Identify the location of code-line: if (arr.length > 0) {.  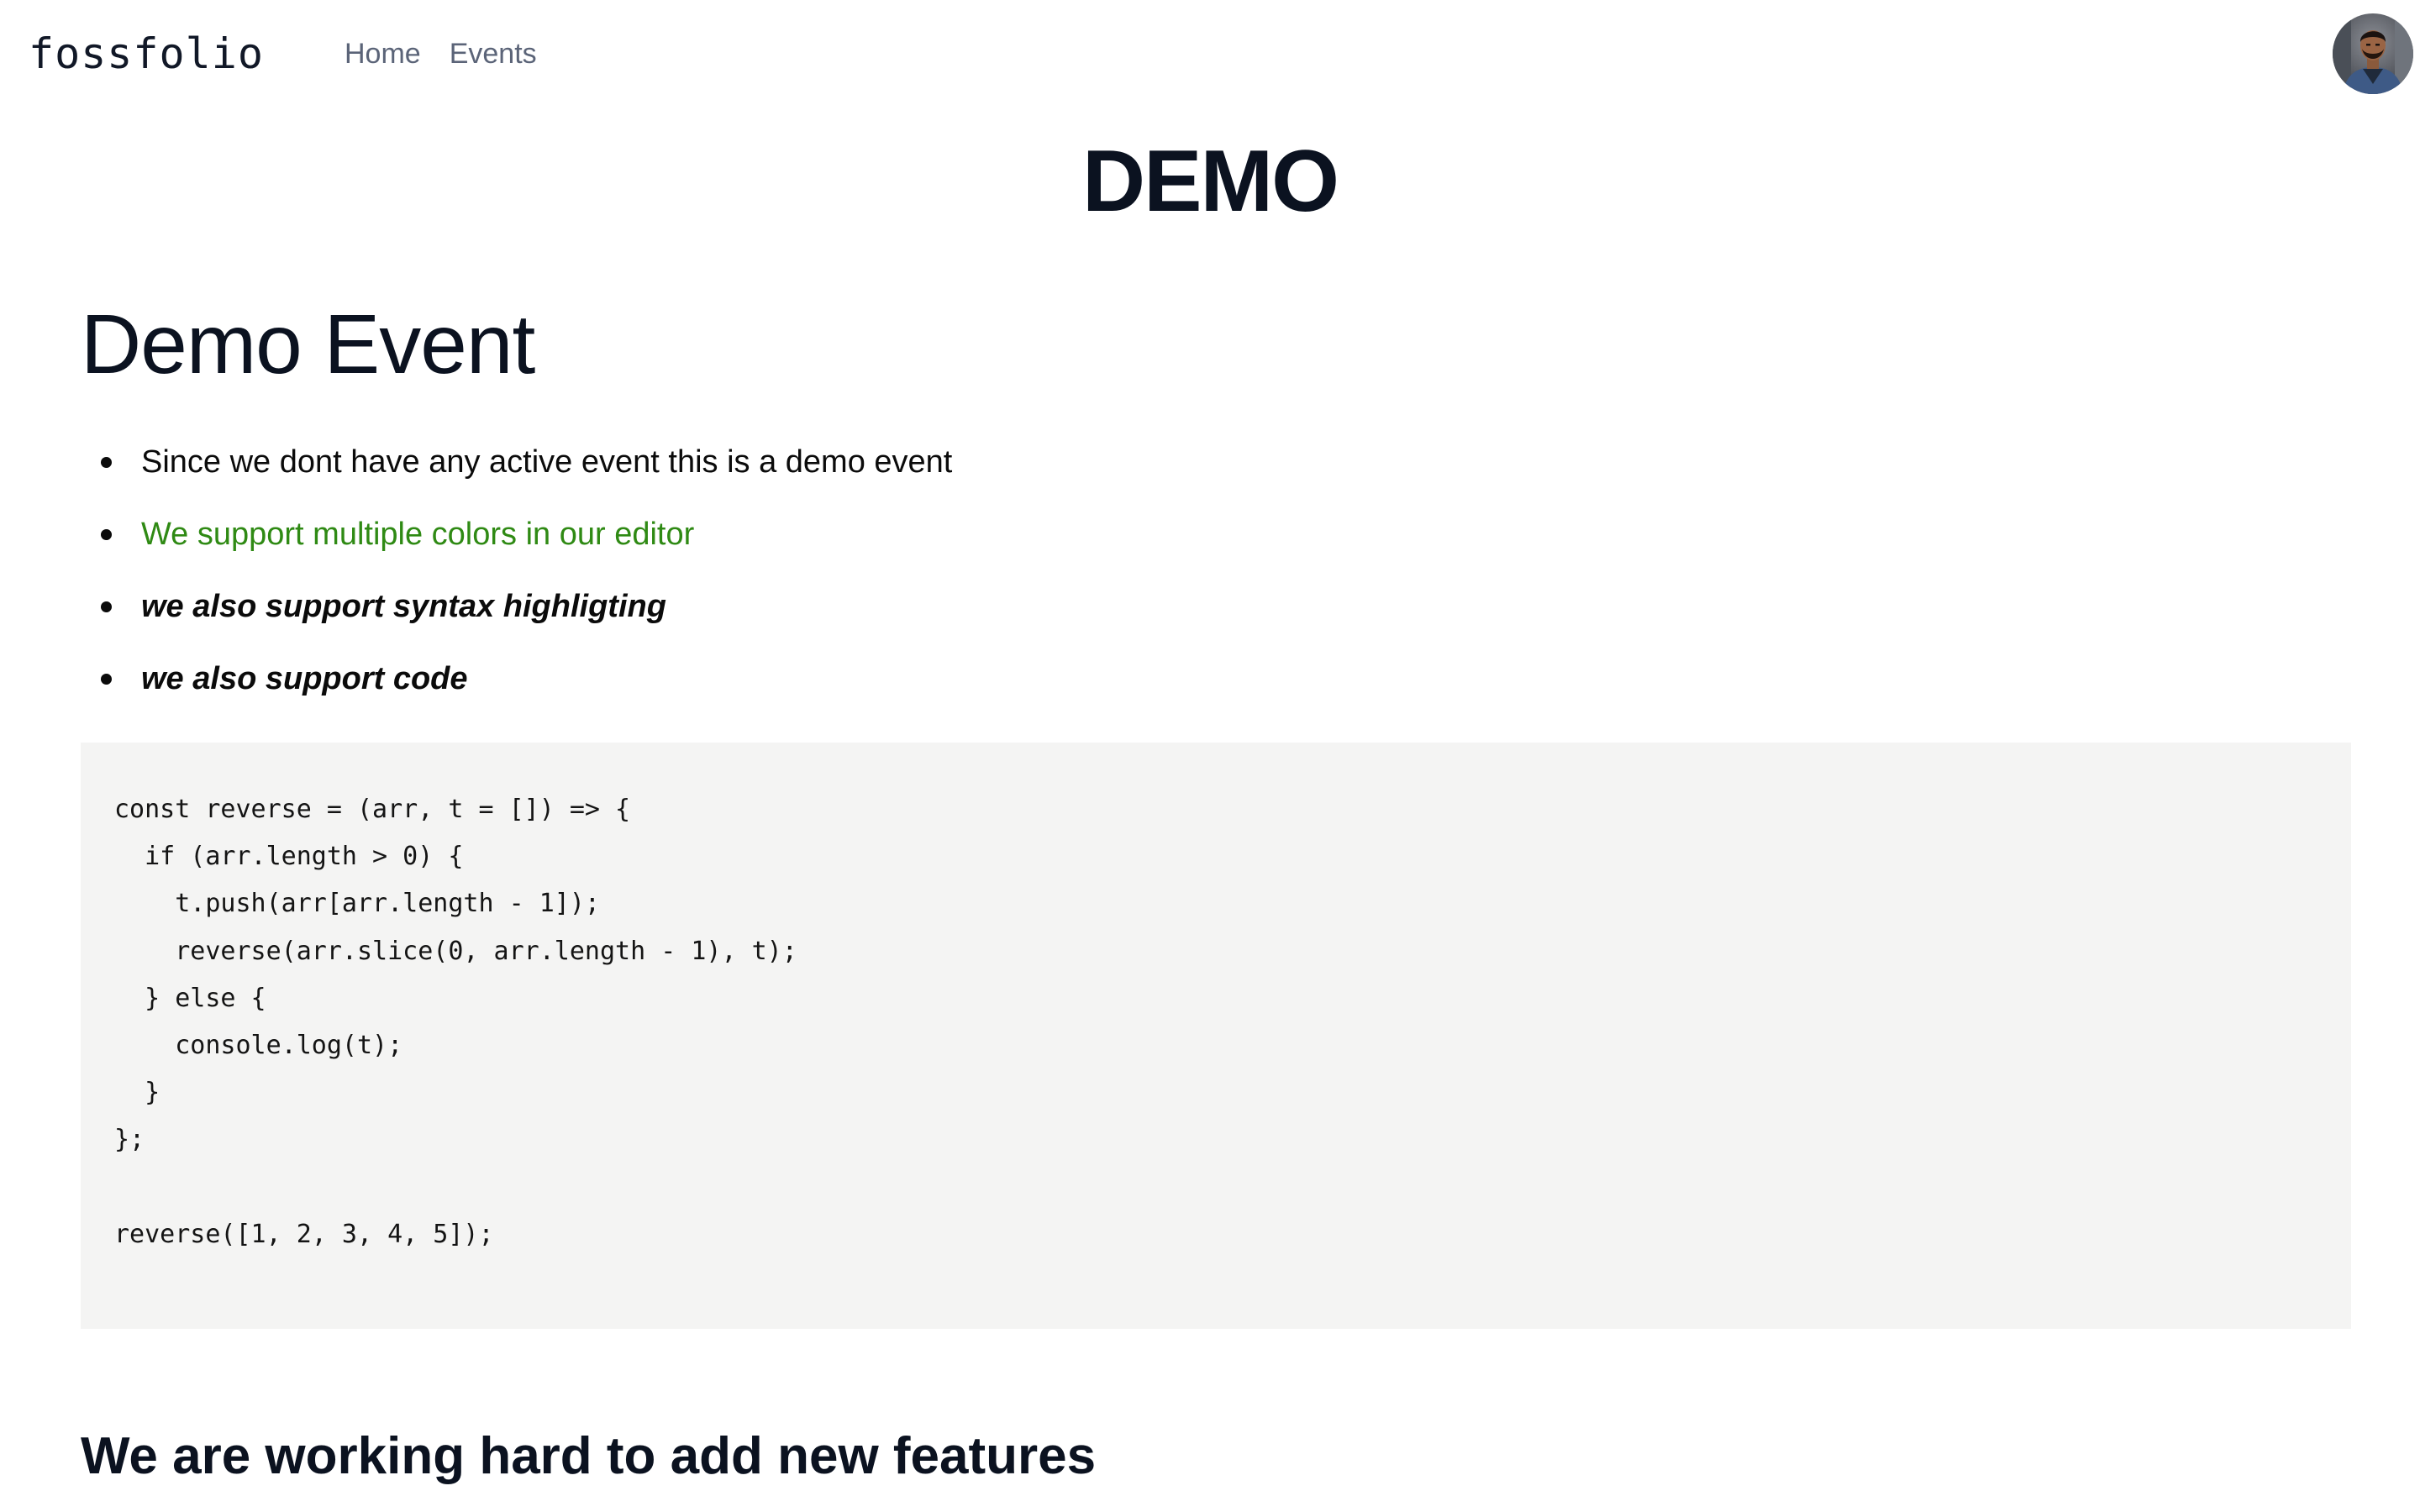
(289, 857).